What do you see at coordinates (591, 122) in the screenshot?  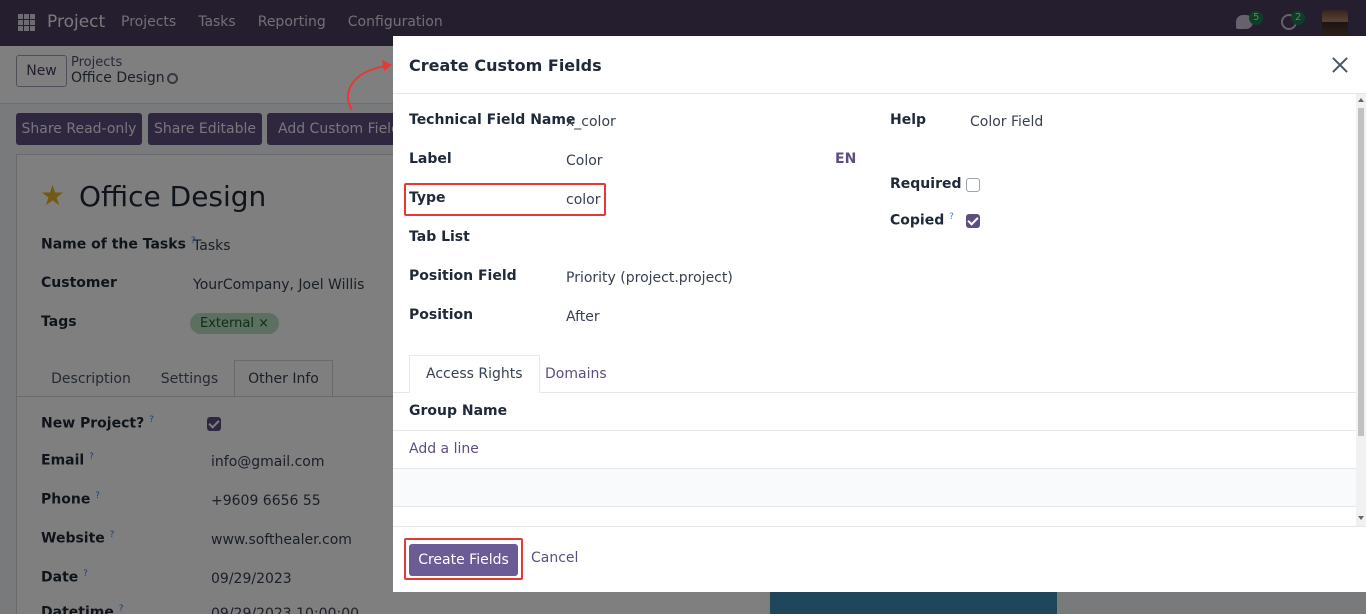 I see `technical-field-name-input: x_color` at bounding box center [591, 122].